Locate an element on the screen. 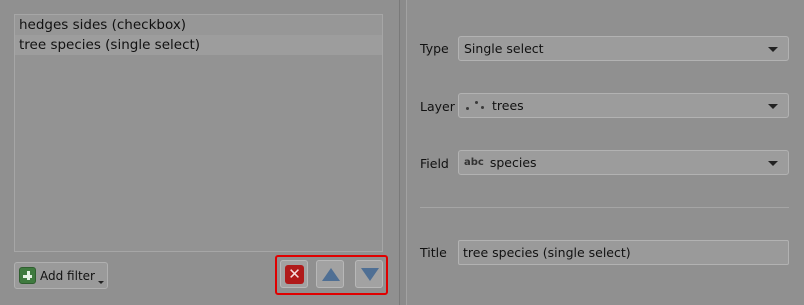 Image resolution: width=804 pixels, height=305 pixels. text-field-icon: abc is located at coordinates (474, 162).